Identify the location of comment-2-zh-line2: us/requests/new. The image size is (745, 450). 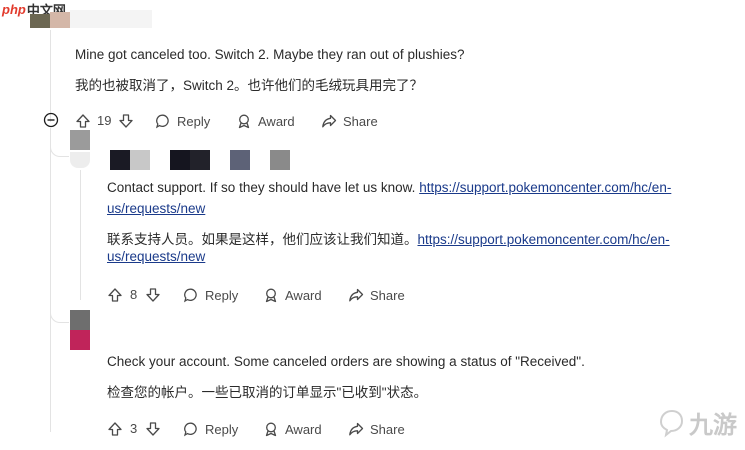
(156, 256).